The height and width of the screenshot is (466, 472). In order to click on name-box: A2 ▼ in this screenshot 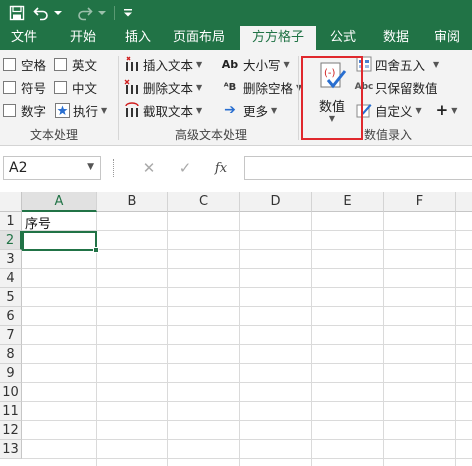, I will do `click(52, 168)`.